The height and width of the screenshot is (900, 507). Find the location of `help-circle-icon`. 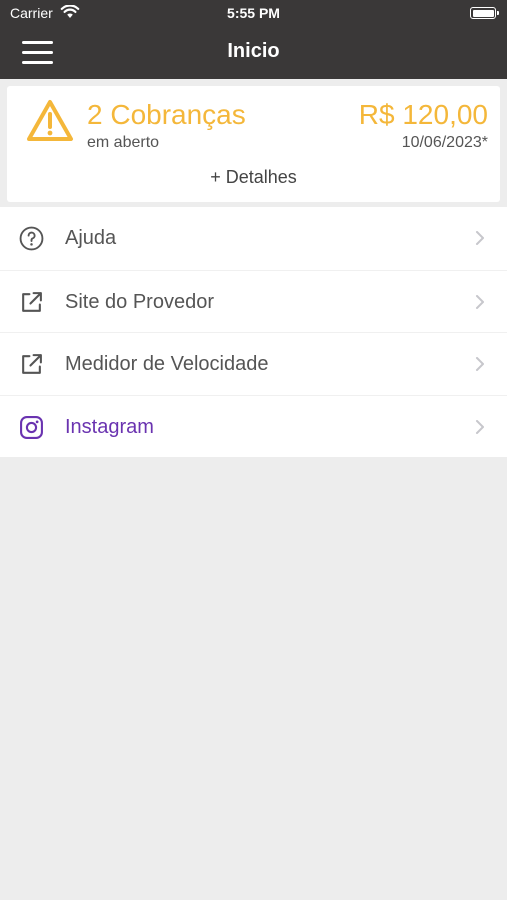

help-circle-icon is located at coordinates (31, 238).